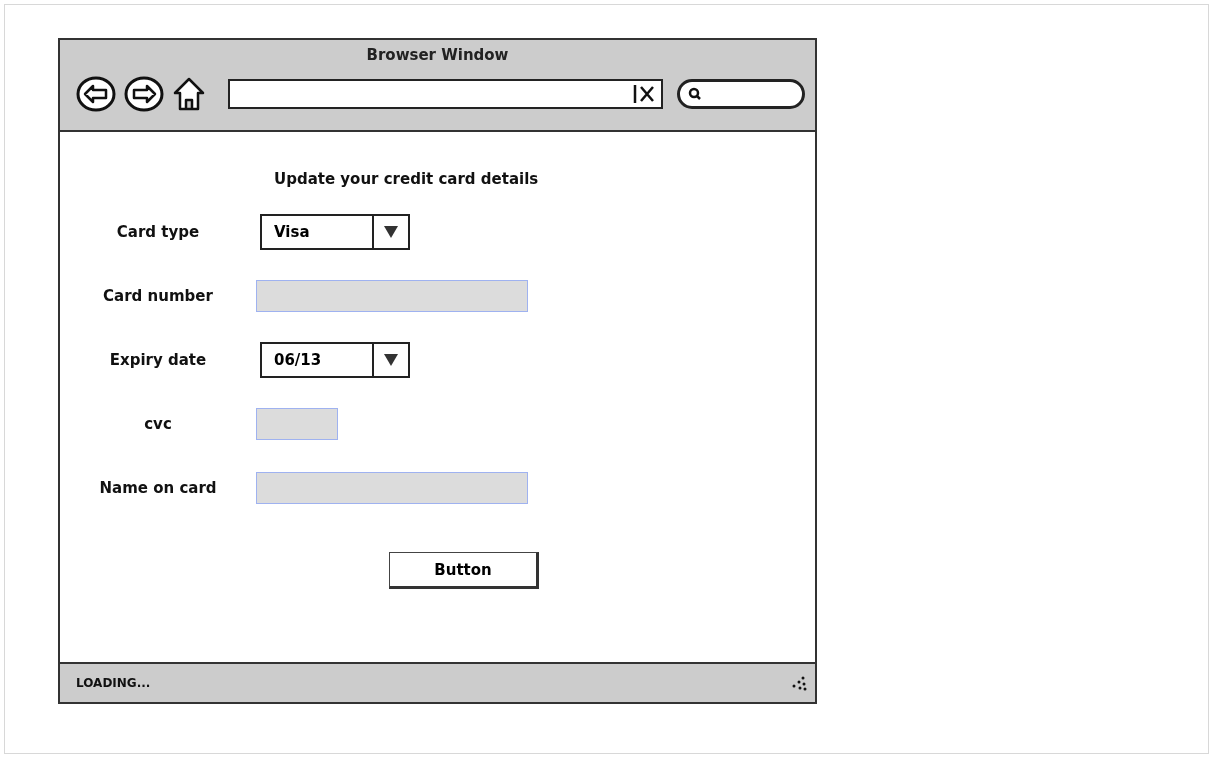 The image size is (1213, 758). I want to click on field-label: cvc, so click(158, 424).